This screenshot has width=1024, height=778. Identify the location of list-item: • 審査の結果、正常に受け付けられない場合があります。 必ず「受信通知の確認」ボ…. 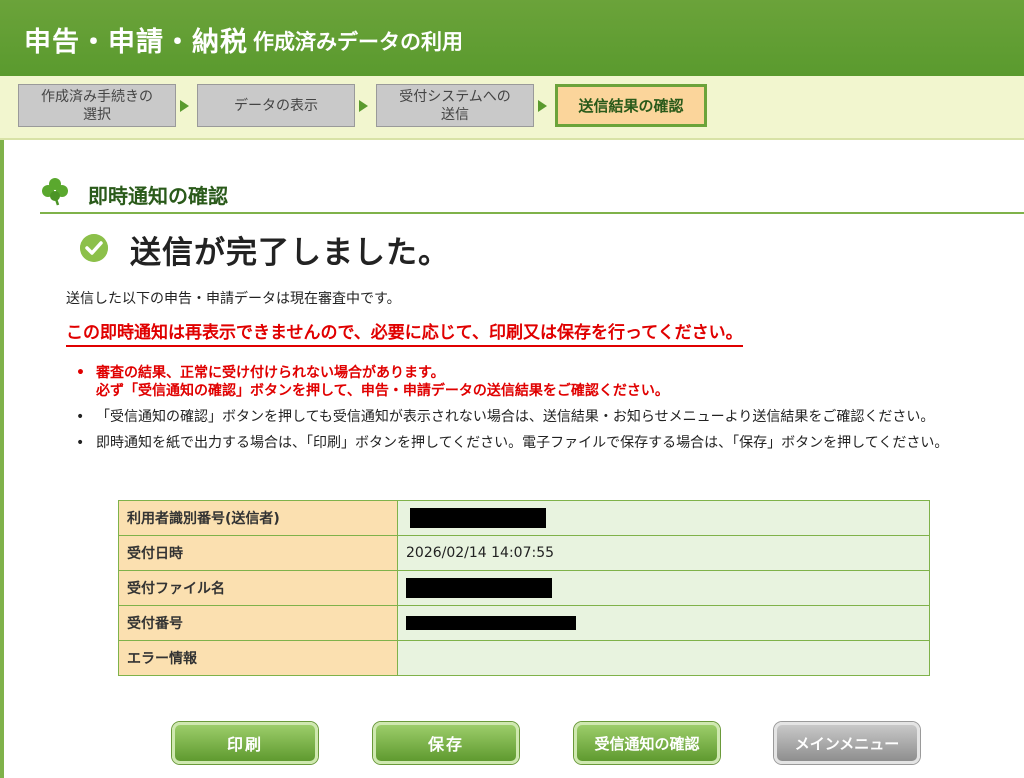
(546, 382).